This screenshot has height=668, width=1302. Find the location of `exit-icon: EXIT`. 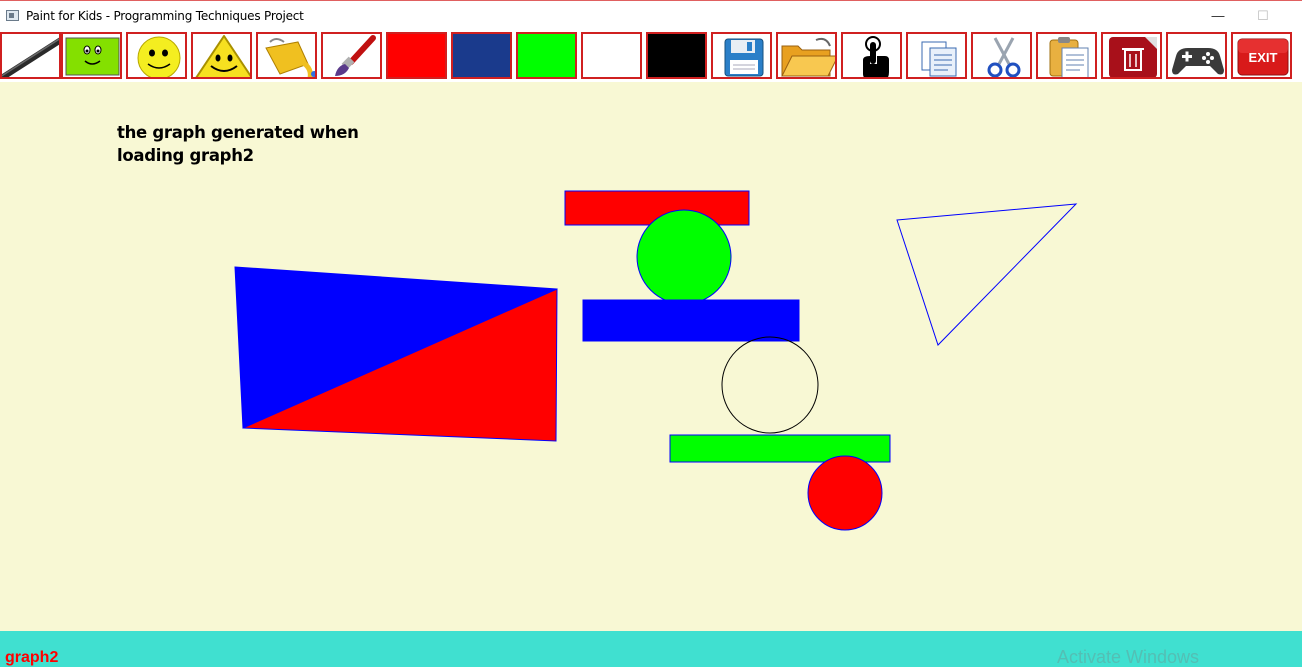

exit-icon: EXIT is located at coordinates (1263, 57).